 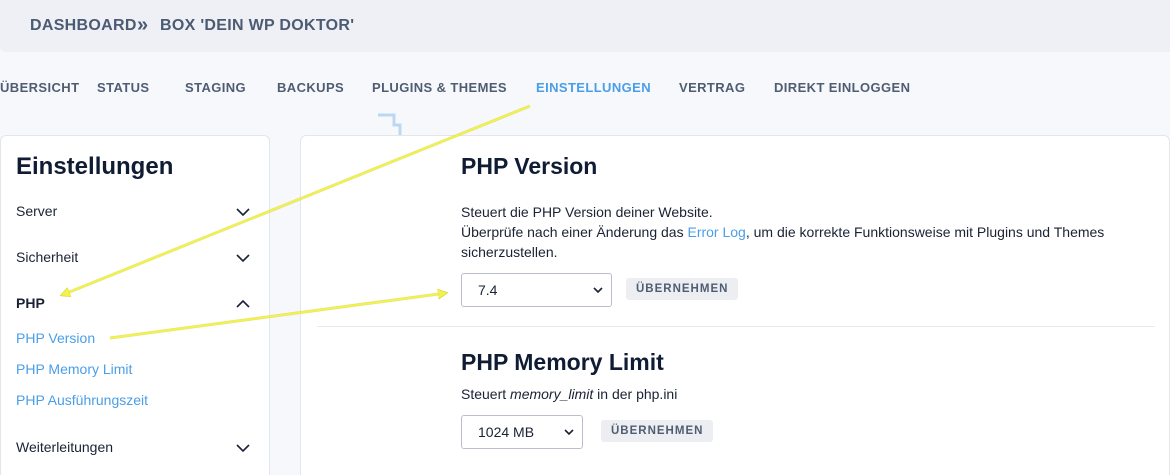 I want to click on php-version-desc-text: Überprüfe nach einer Änderung das, so click(x=574, y=232).